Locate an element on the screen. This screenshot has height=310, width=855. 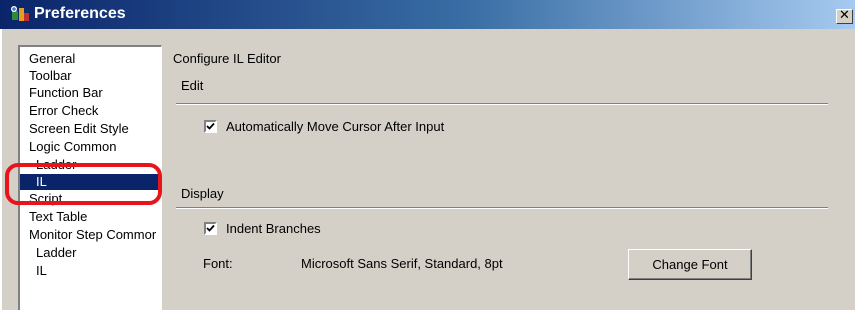
window-frame-edge is located at coordinates (1, 169).